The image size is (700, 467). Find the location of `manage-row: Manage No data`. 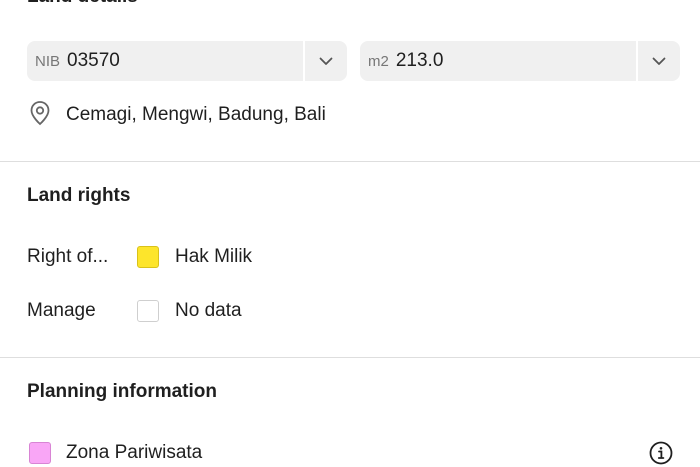

manage-row: Manage No data is located at coordinates (134, 311).